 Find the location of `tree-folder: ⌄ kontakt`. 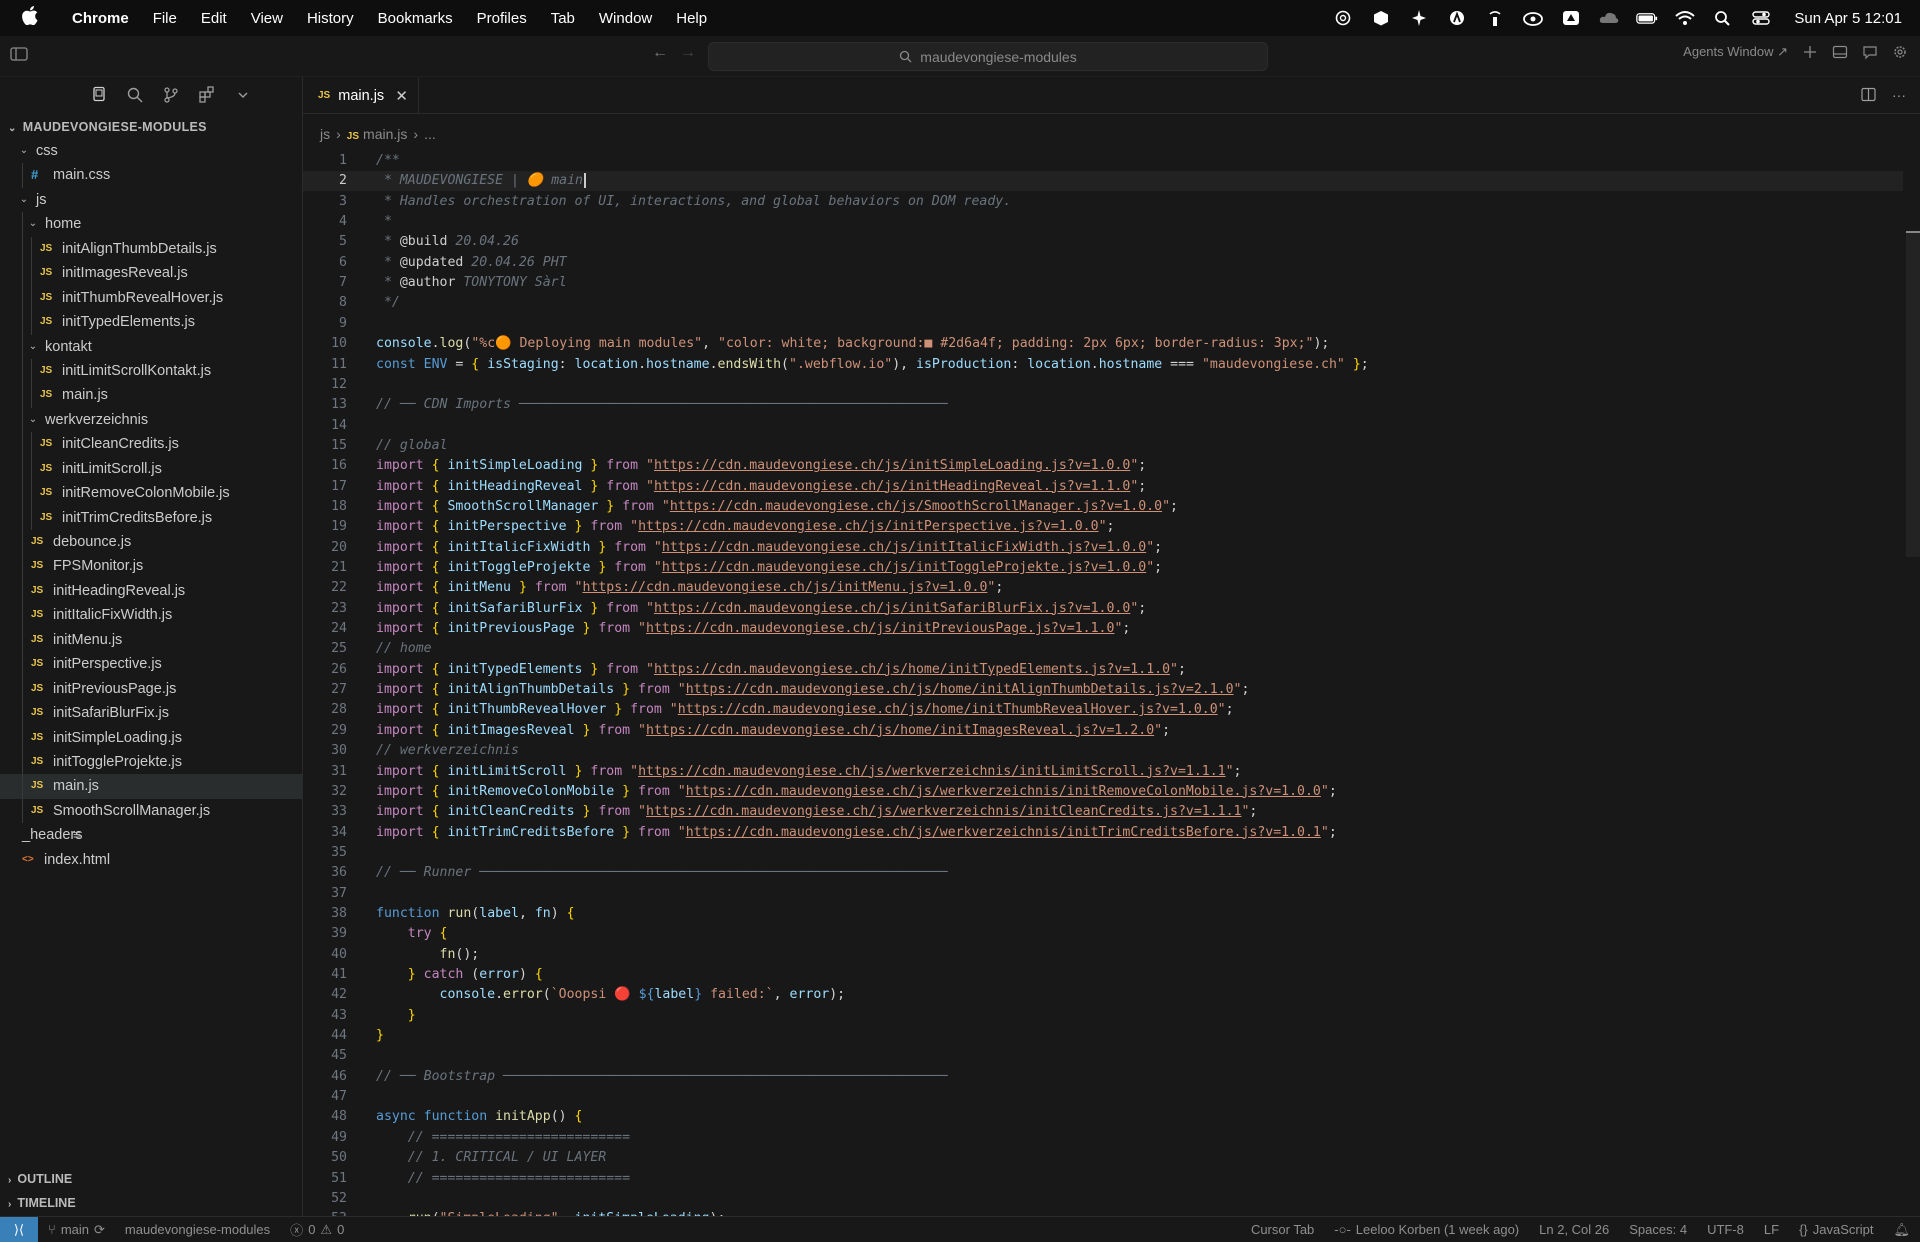

tree-folder: ⌄ kontakt is located at coordinates (151, 346).